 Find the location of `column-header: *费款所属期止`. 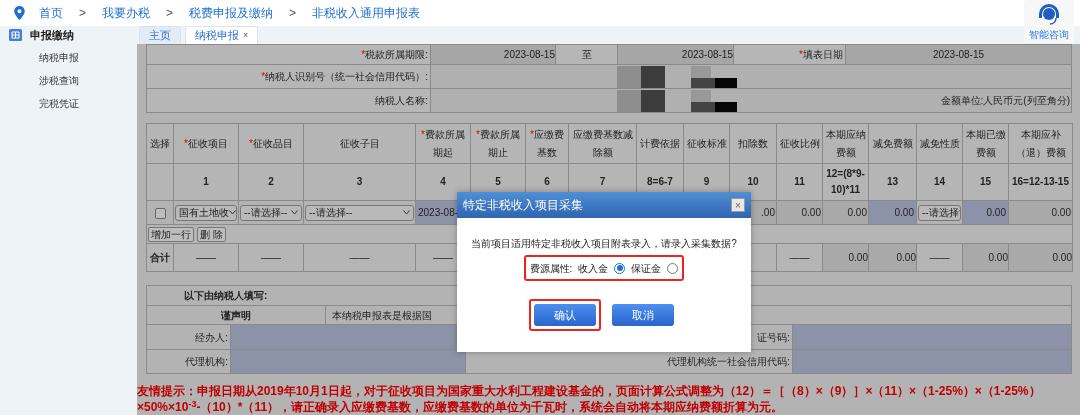

column-header: *费款所属期止 is located at coordinates (498, 143).